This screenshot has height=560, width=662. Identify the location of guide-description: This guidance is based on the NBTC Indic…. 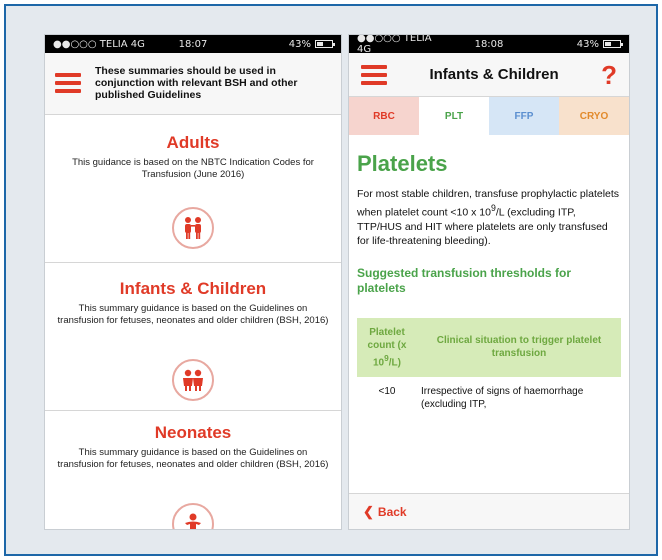
(193, 168).